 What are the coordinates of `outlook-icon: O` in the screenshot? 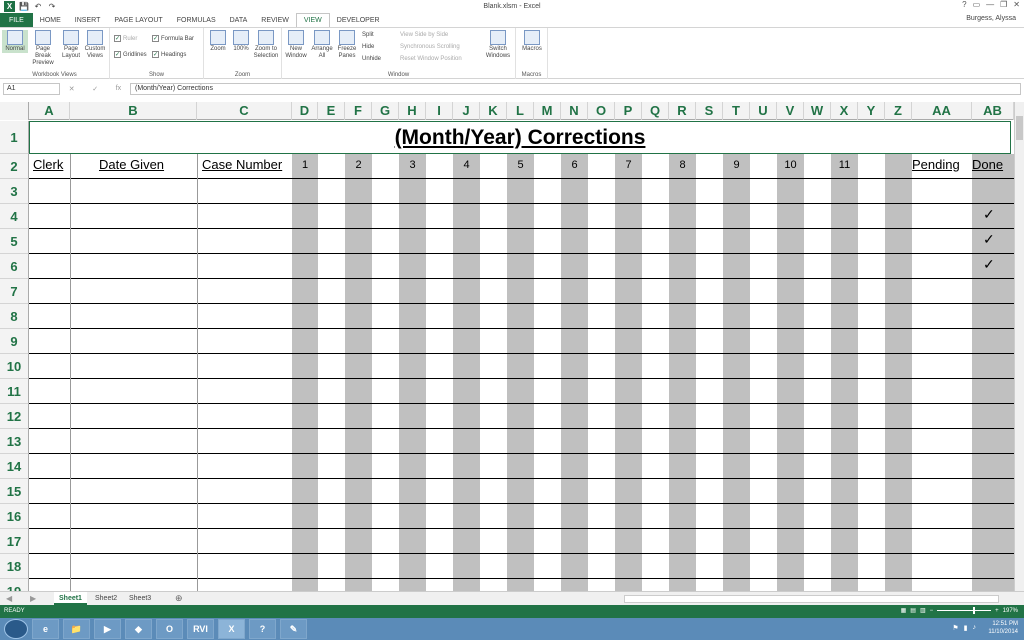 It's located at (169, 629).